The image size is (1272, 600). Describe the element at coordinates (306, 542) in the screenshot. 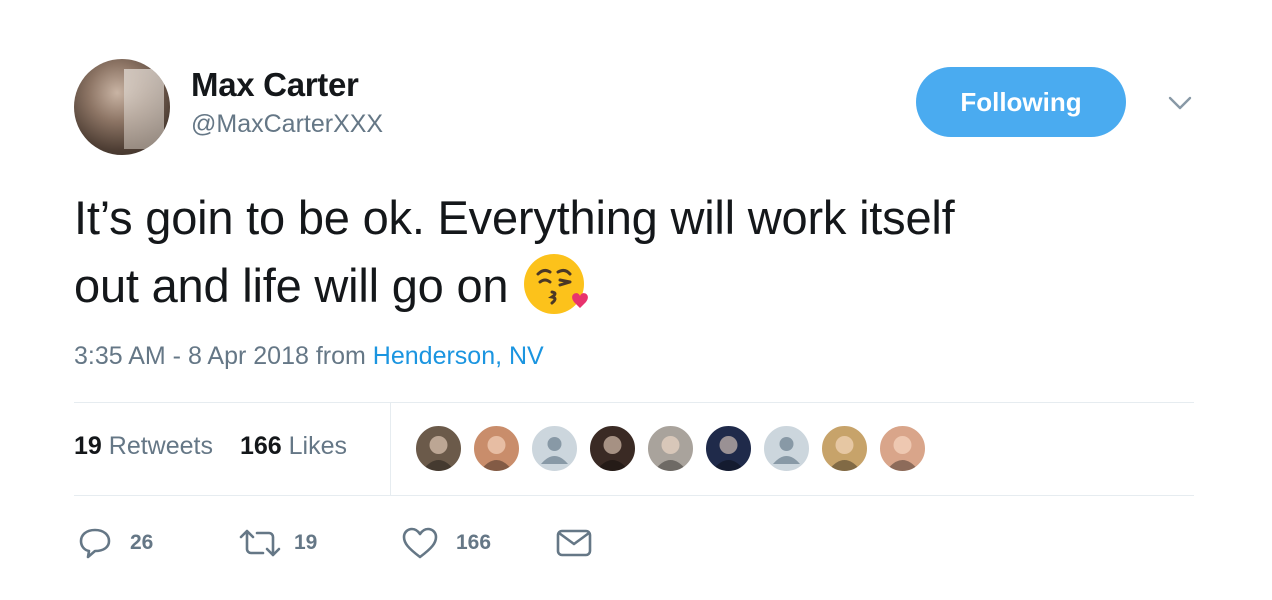

I see `retweet-count: 19` at that location.